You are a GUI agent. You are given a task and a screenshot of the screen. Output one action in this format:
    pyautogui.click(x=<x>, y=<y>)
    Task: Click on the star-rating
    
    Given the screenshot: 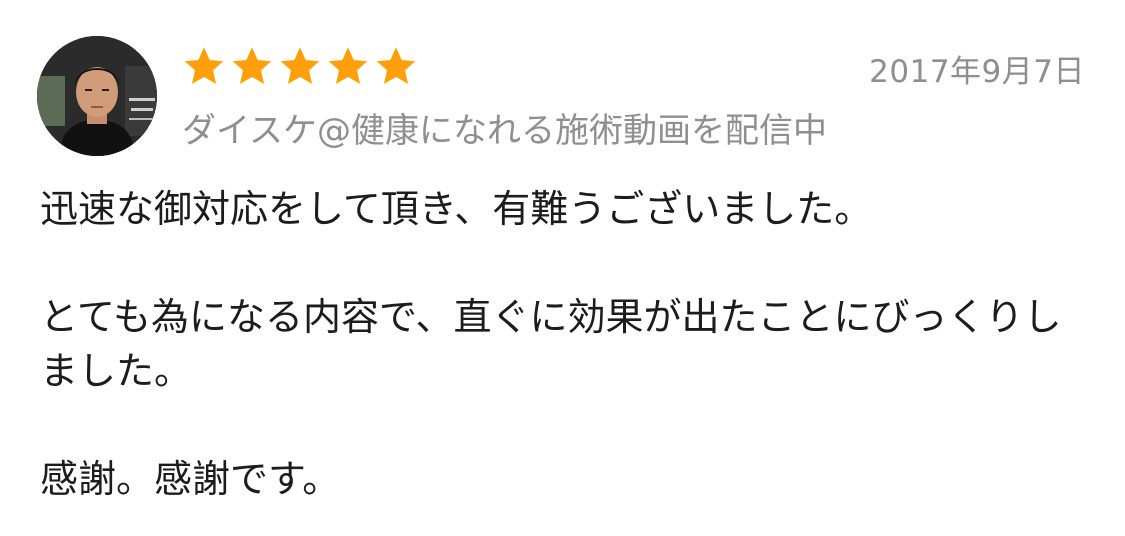 What is the action you would take?
    pyautogui.click(x=300, y=66)
    